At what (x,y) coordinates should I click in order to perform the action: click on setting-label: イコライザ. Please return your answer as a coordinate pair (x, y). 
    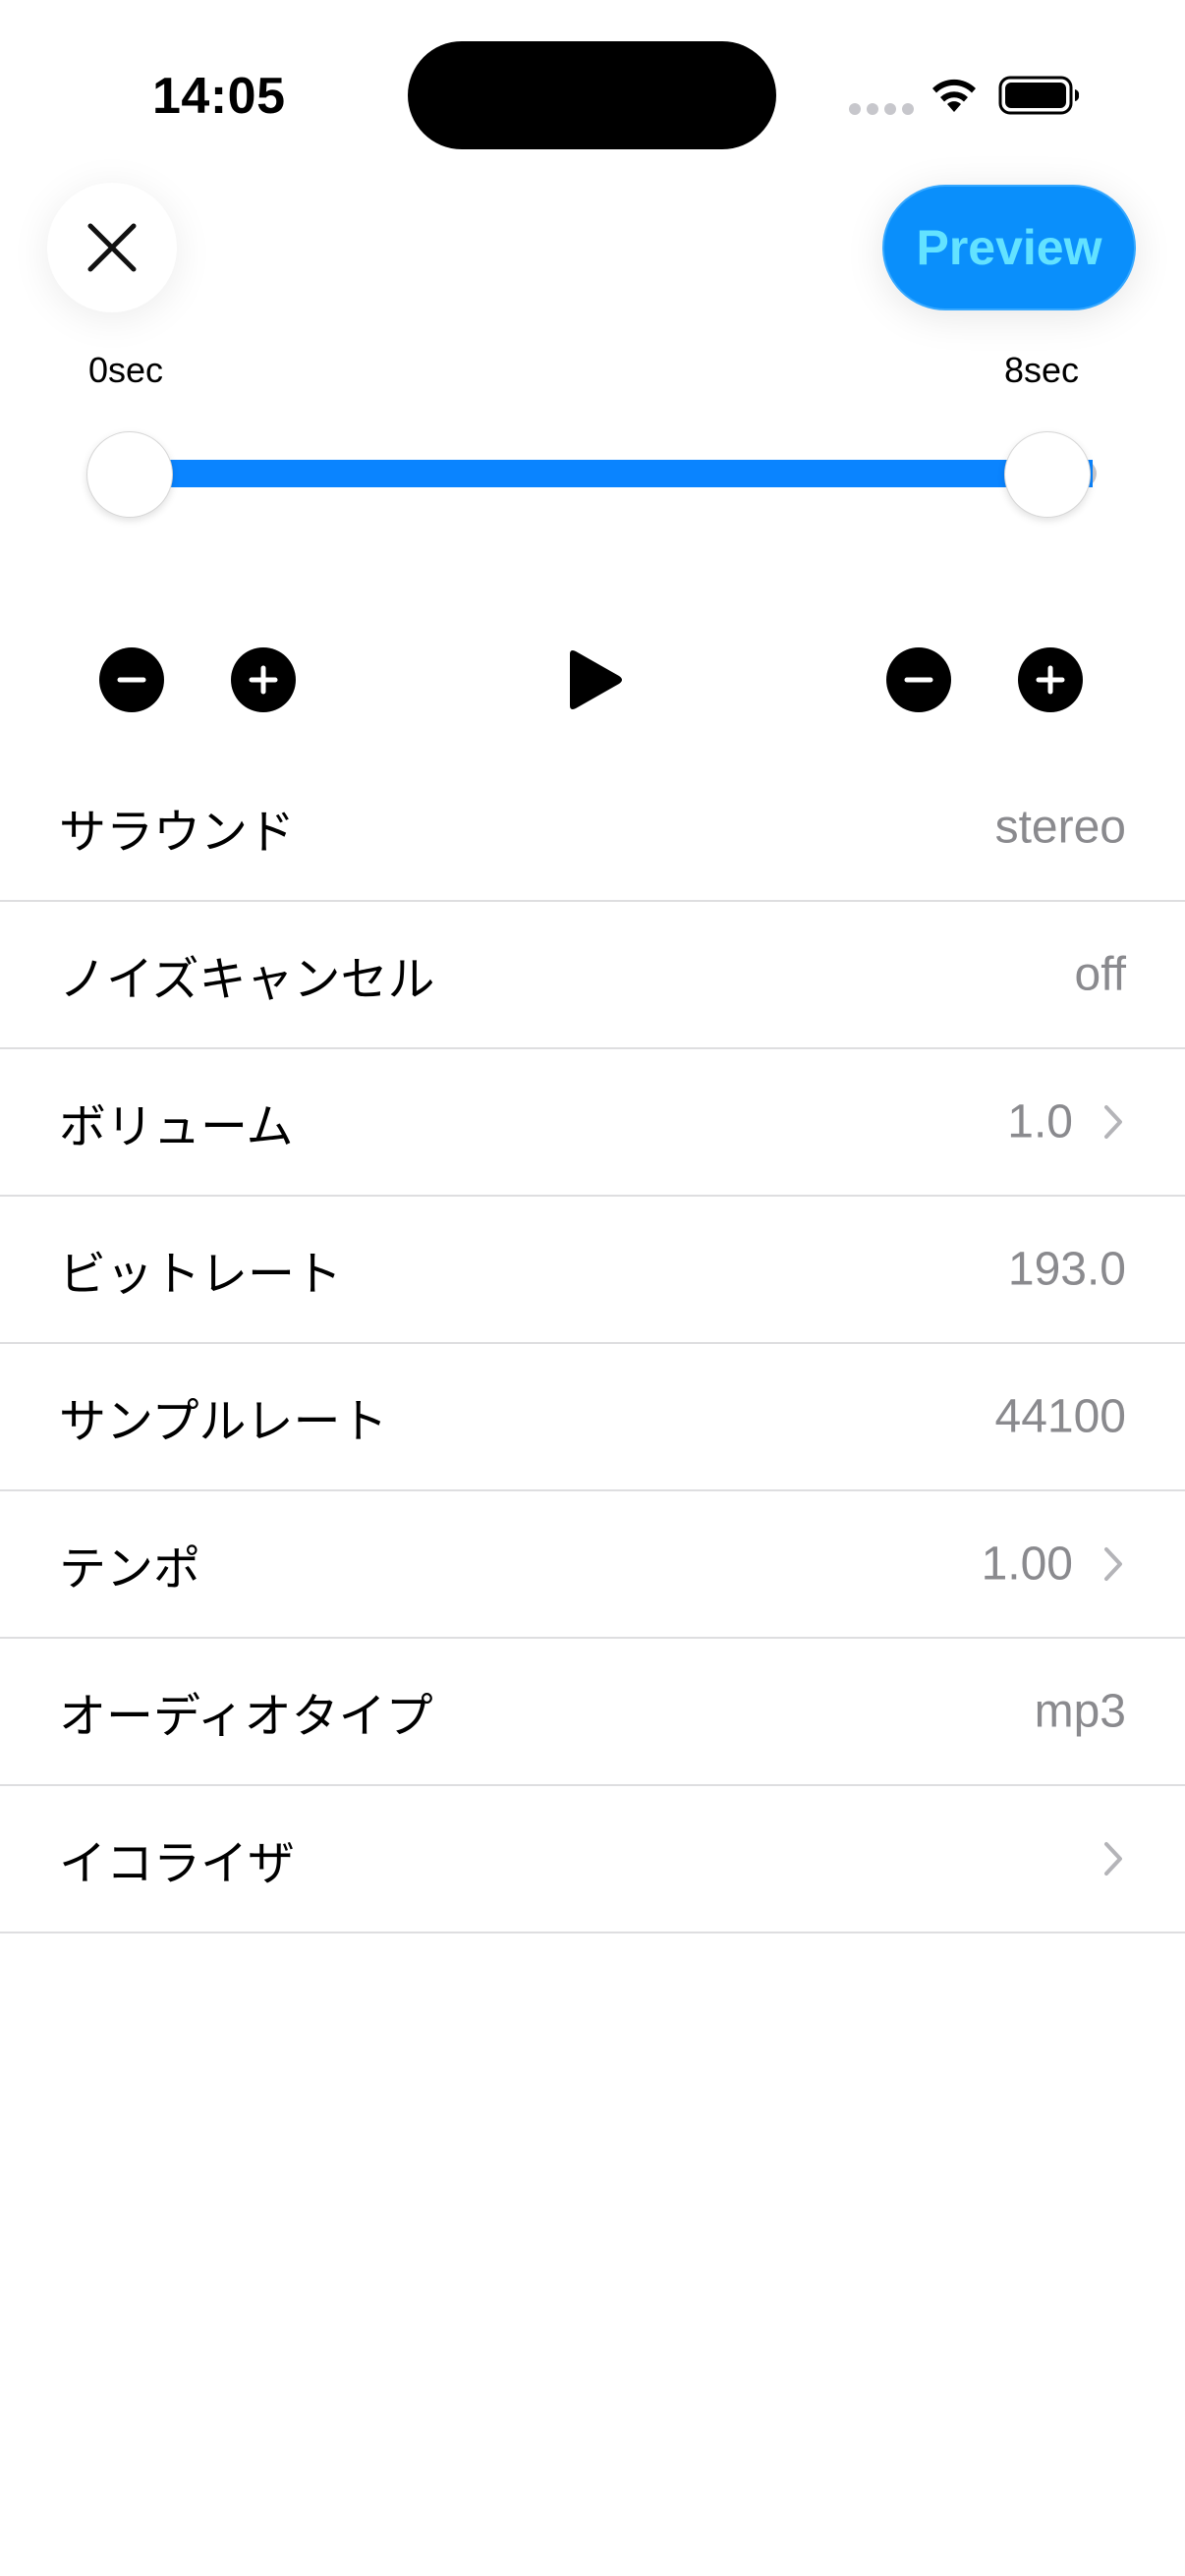
    Looking at the image, I should click on (178, 1863).